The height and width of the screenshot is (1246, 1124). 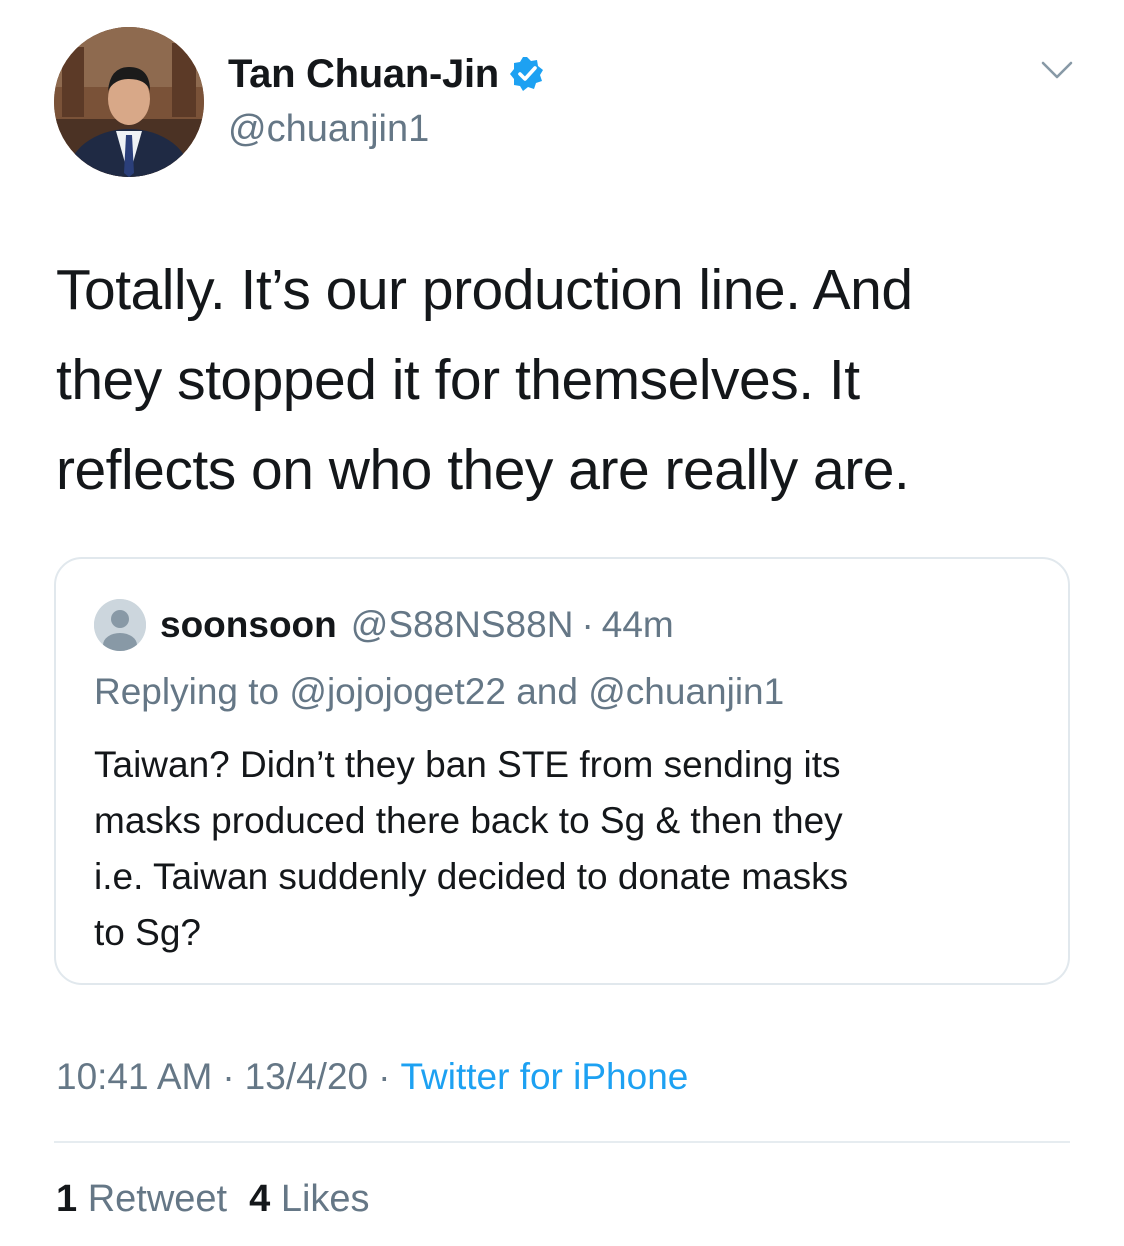 I want to click on quoted-tweet-header: soonsoon @S88NS88N · 44m, so click(x=384, y=625).